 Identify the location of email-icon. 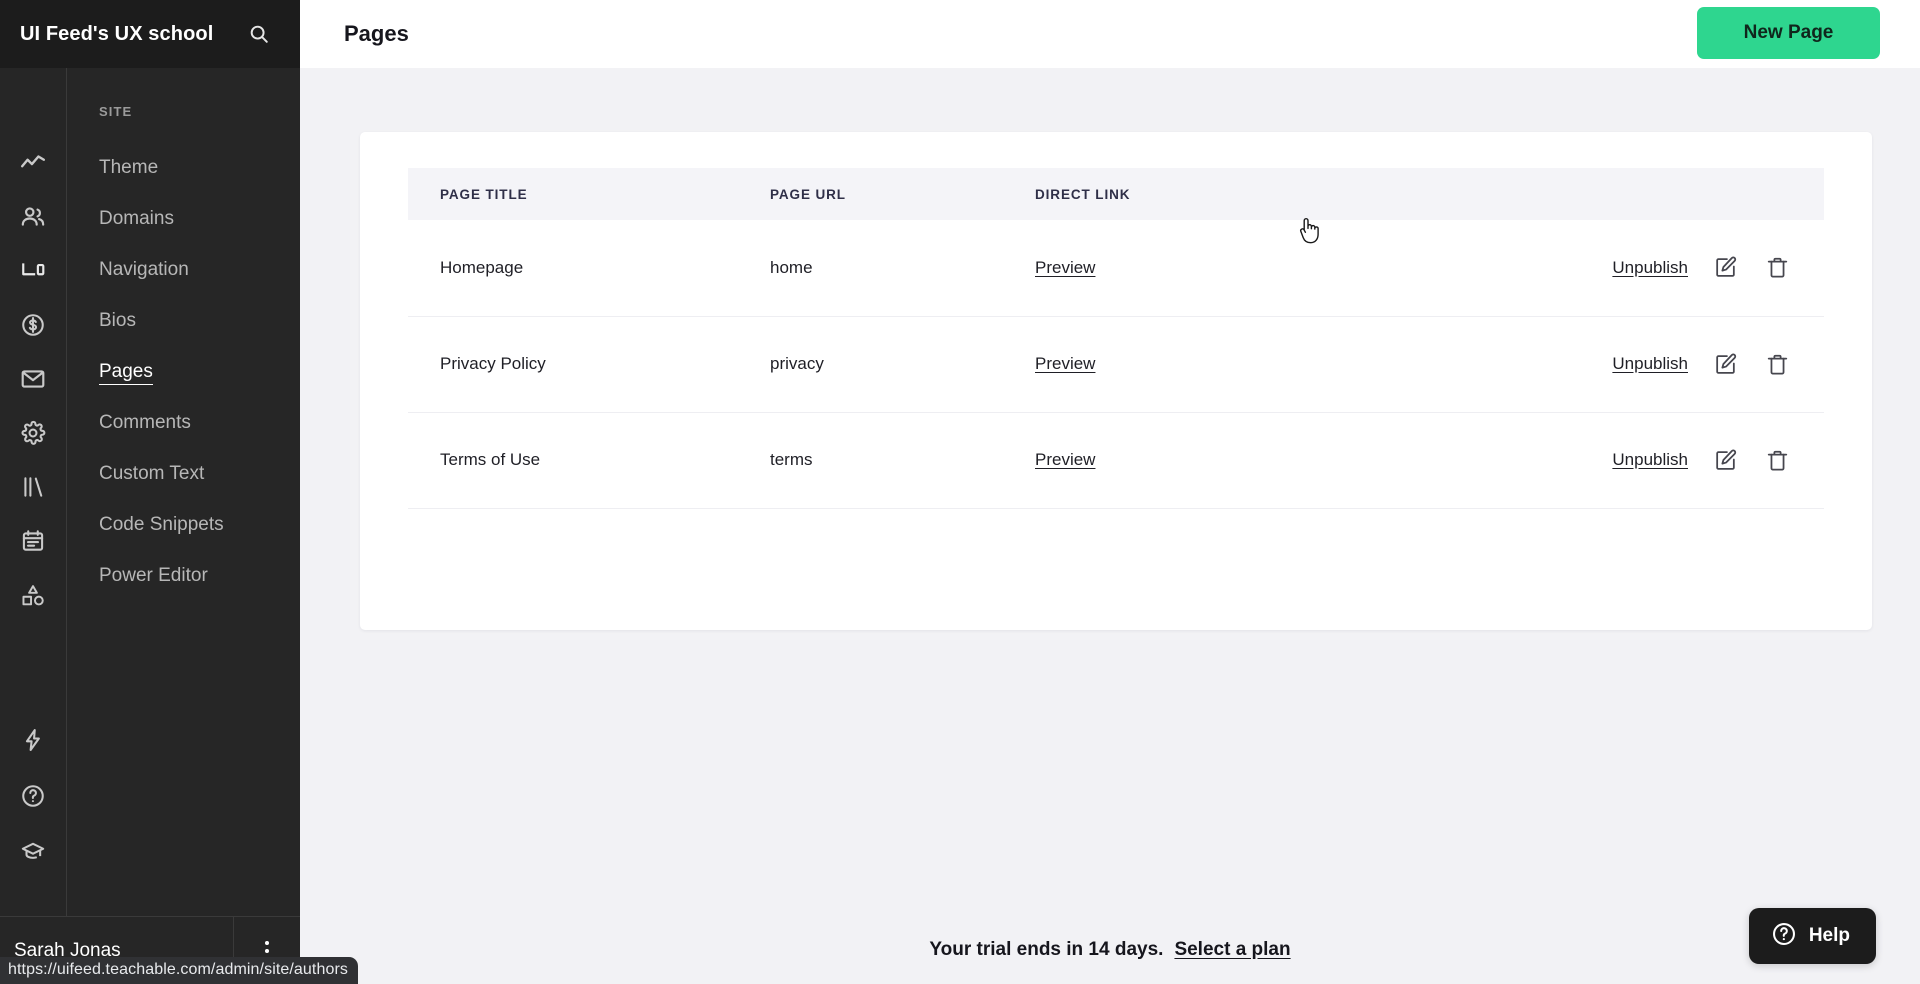
(33, 379).